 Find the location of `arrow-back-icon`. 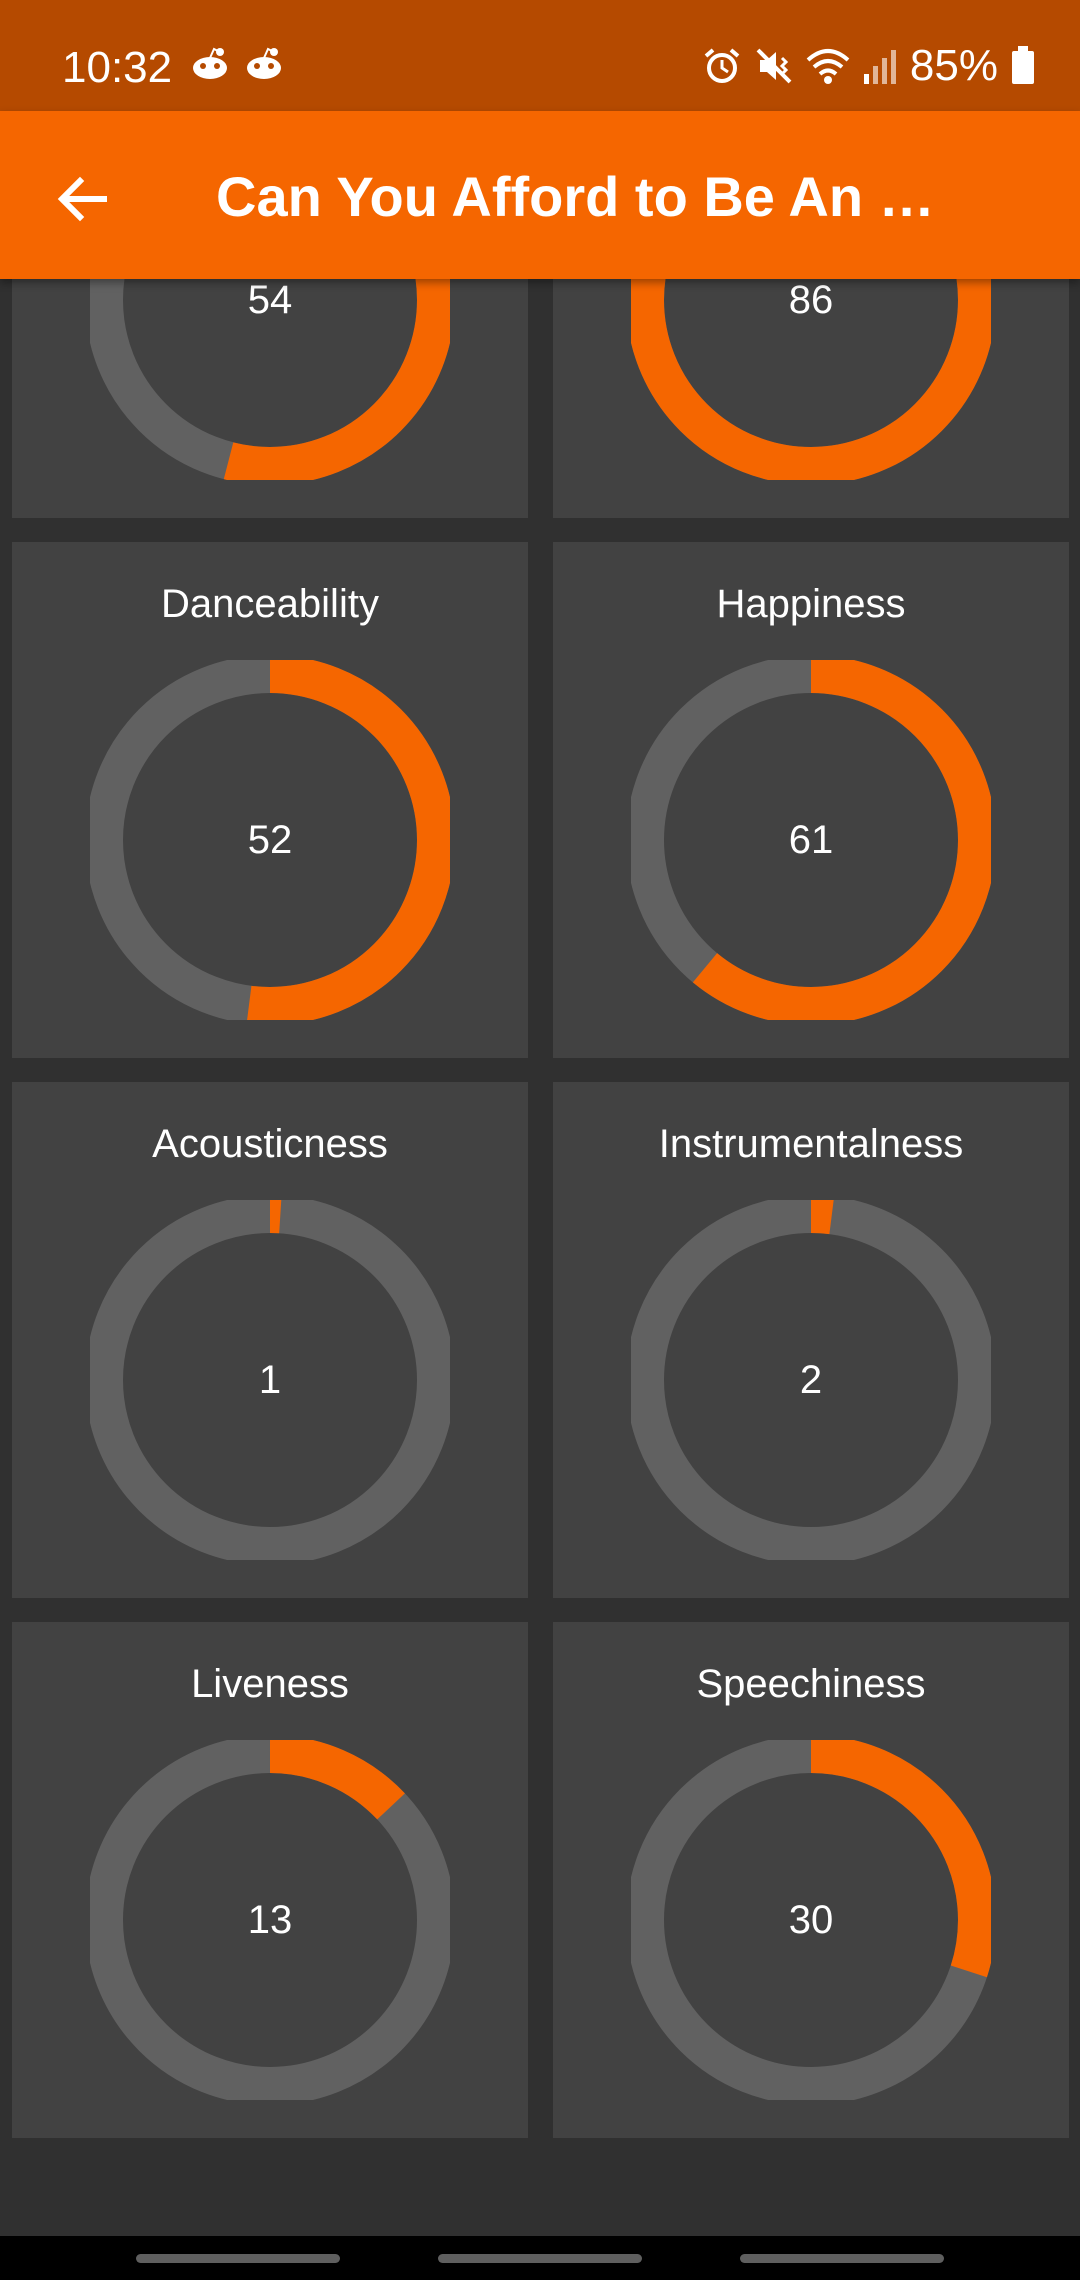

arrow-back-icon is located at coordinates (82, 199).